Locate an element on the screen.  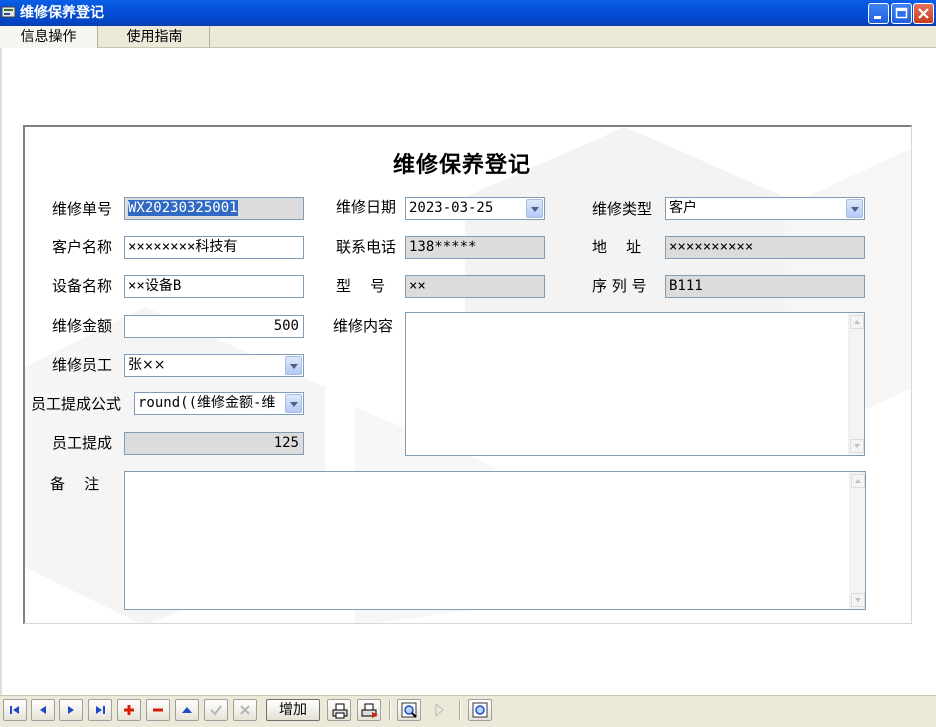
insert-icon is located at coordinates (129, 710).